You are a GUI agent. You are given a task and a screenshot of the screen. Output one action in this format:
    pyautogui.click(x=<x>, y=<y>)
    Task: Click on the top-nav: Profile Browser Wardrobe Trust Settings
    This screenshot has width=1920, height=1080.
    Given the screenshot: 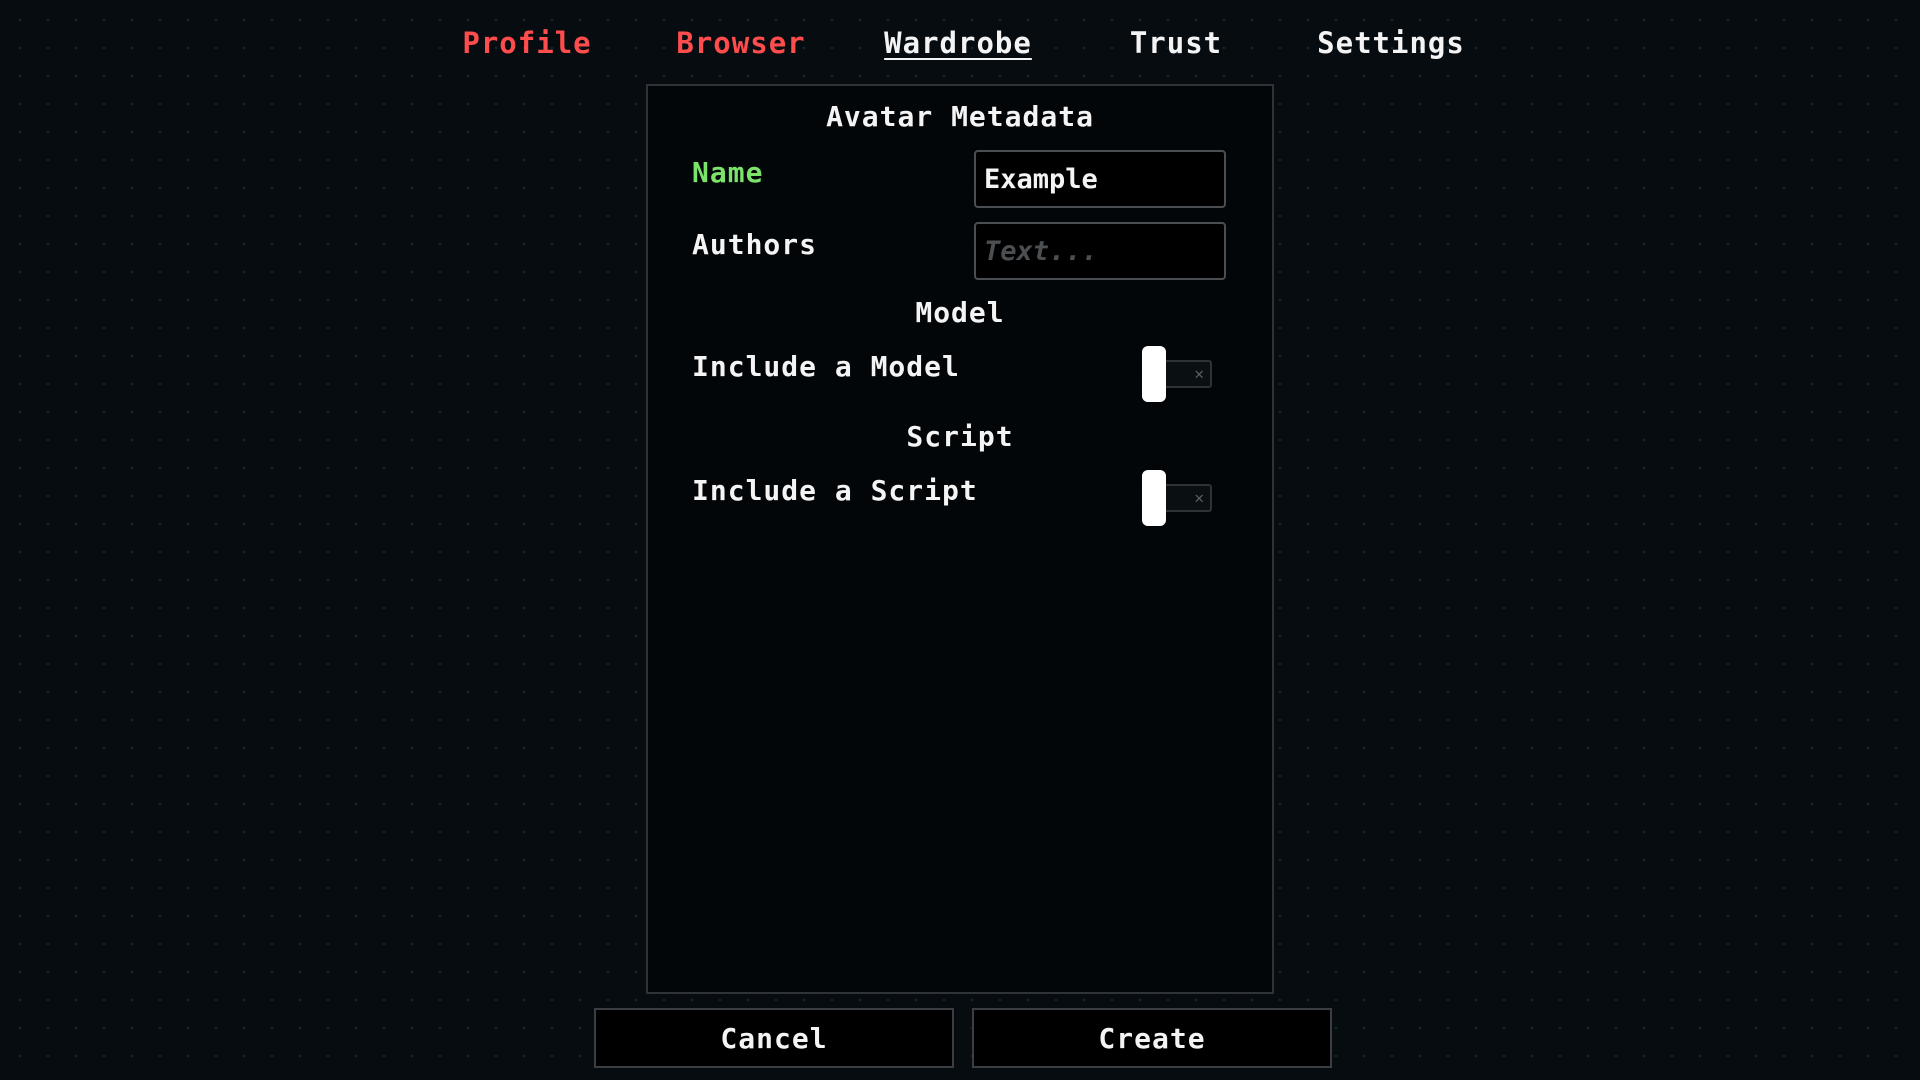 What is the action you would take?
    pyautogui.click(x=960, y=43)
    